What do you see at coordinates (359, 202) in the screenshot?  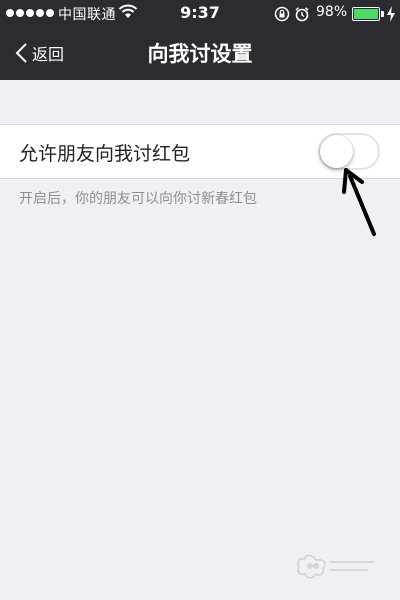 I see `arrow-icon` at bounding box center [359, 202].